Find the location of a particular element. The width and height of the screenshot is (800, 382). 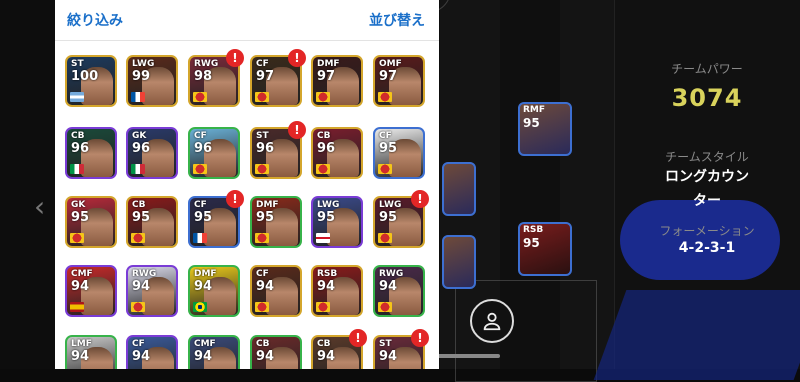

player-card: CB 94 is located at coordinates (276, 352).